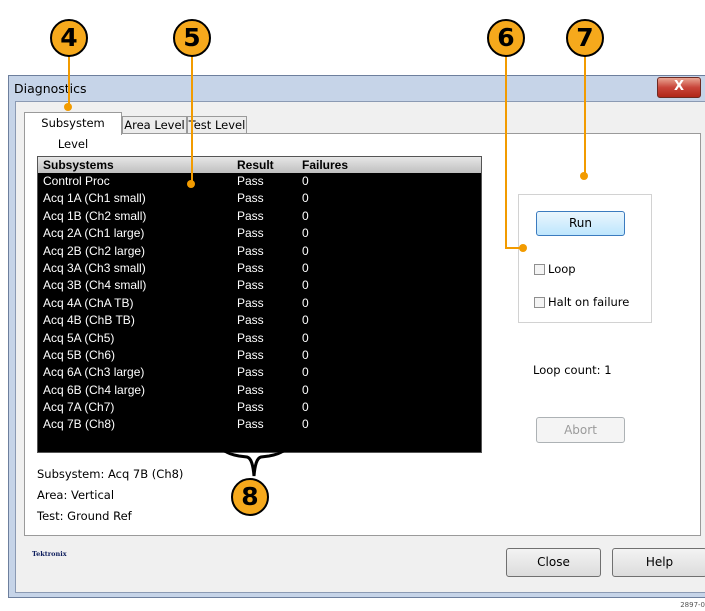 The width and height of the screenshot is (705, 611). I want to click on window-title: Diagnostics, so click(50, 88).